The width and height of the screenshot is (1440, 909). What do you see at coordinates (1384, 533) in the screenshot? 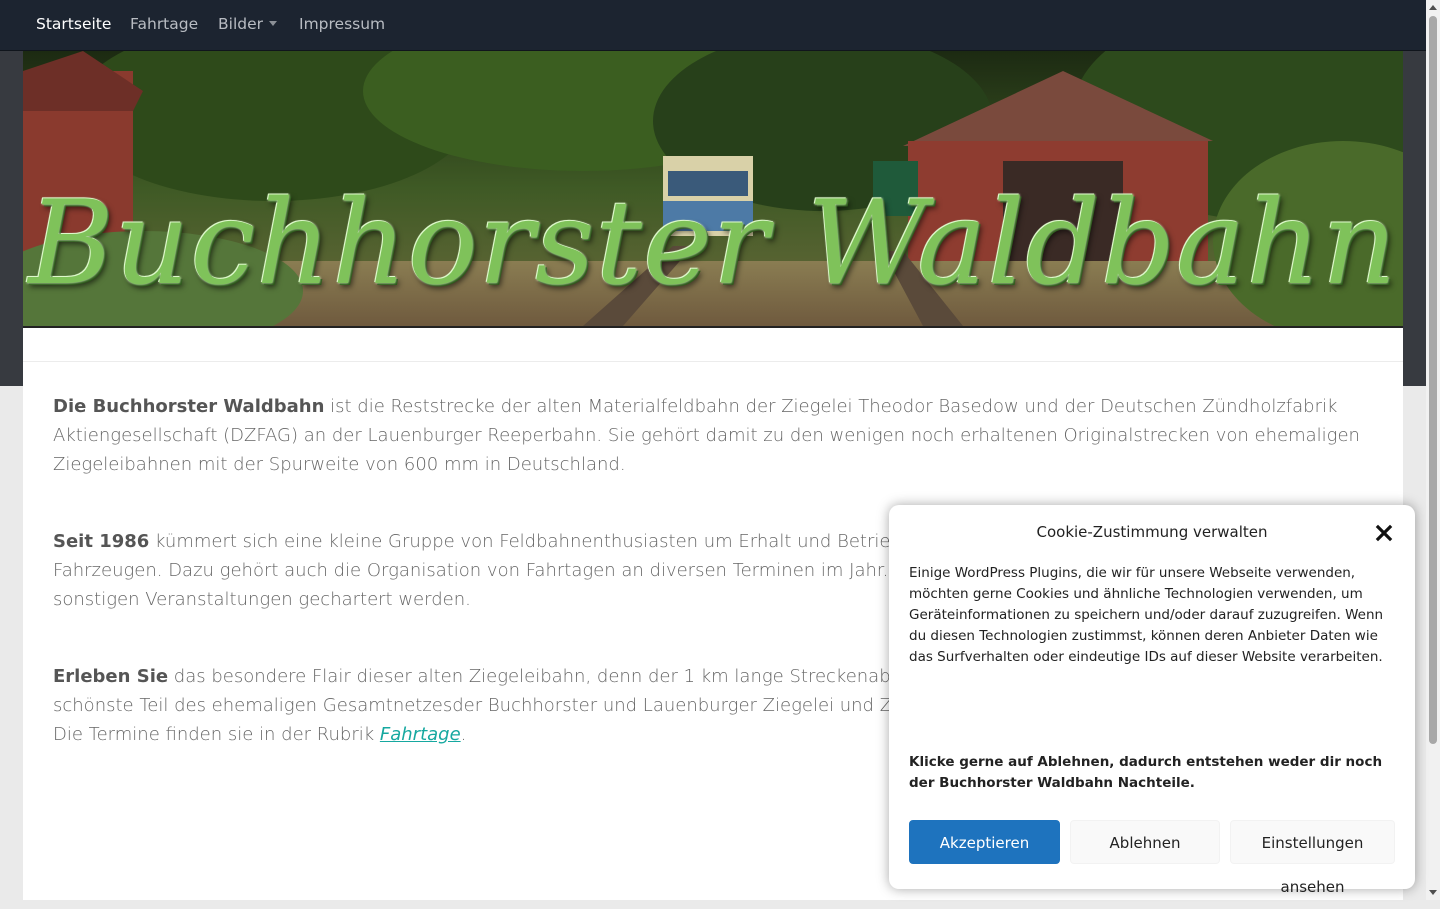
I see `close-icon` at bounding box center [1384, 533].